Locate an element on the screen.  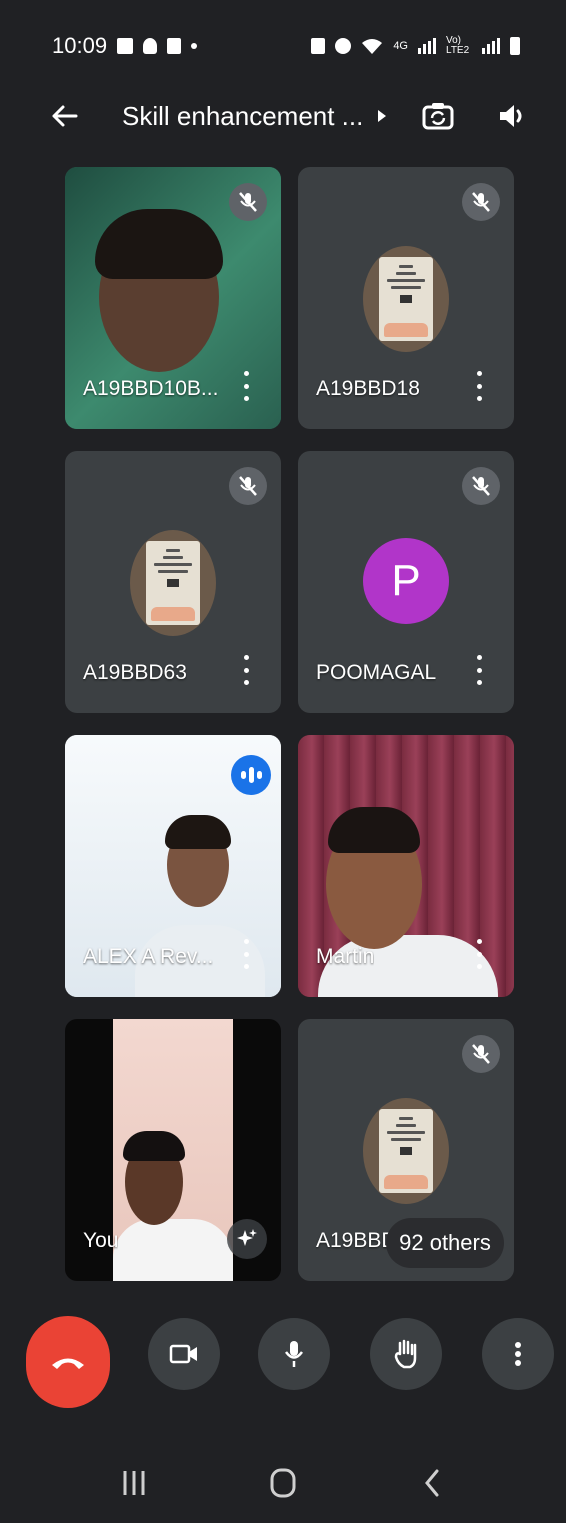
system-navigation-bar is located at coordinates (283, 1483).